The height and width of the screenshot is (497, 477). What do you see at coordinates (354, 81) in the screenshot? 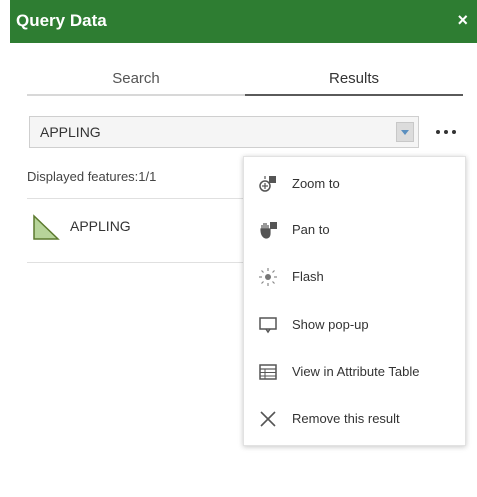
I see `tab-results: Results` at bounding box center [354, 81].